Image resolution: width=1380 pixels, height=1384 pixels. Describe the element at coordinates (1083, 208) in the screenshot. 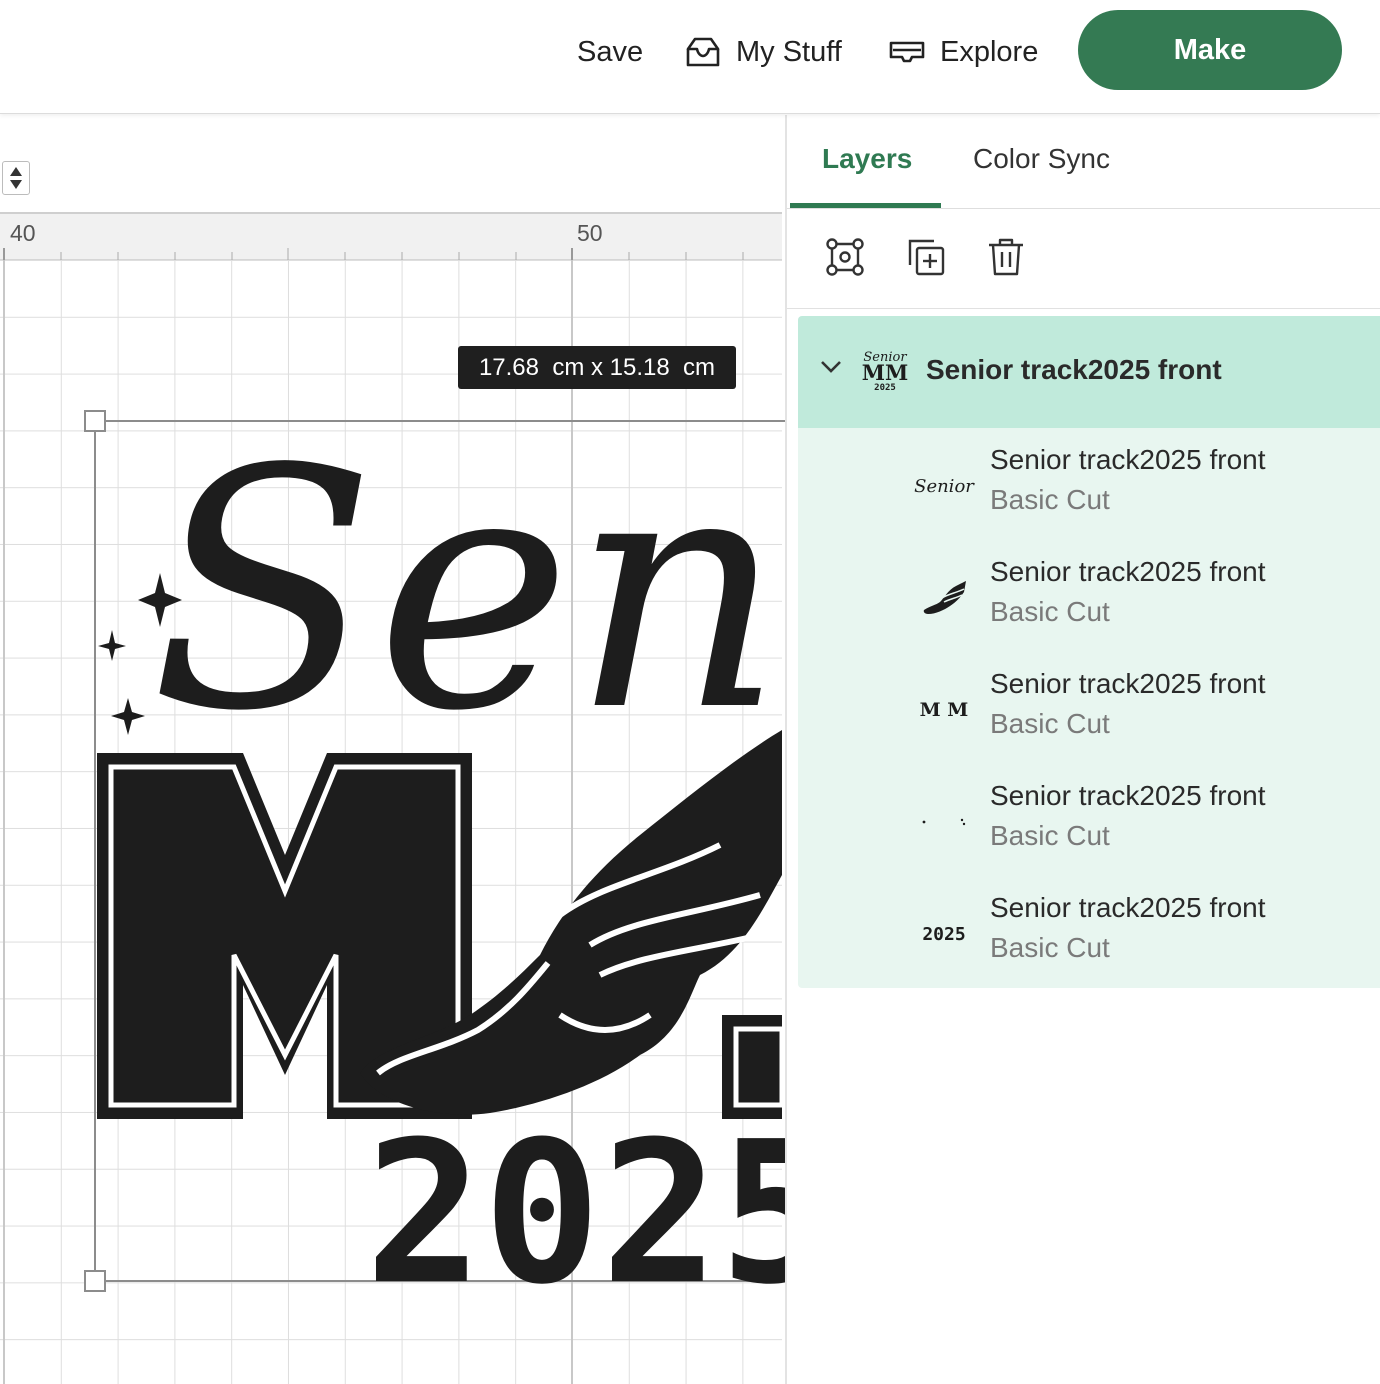

I see `tab-divider` at that location.